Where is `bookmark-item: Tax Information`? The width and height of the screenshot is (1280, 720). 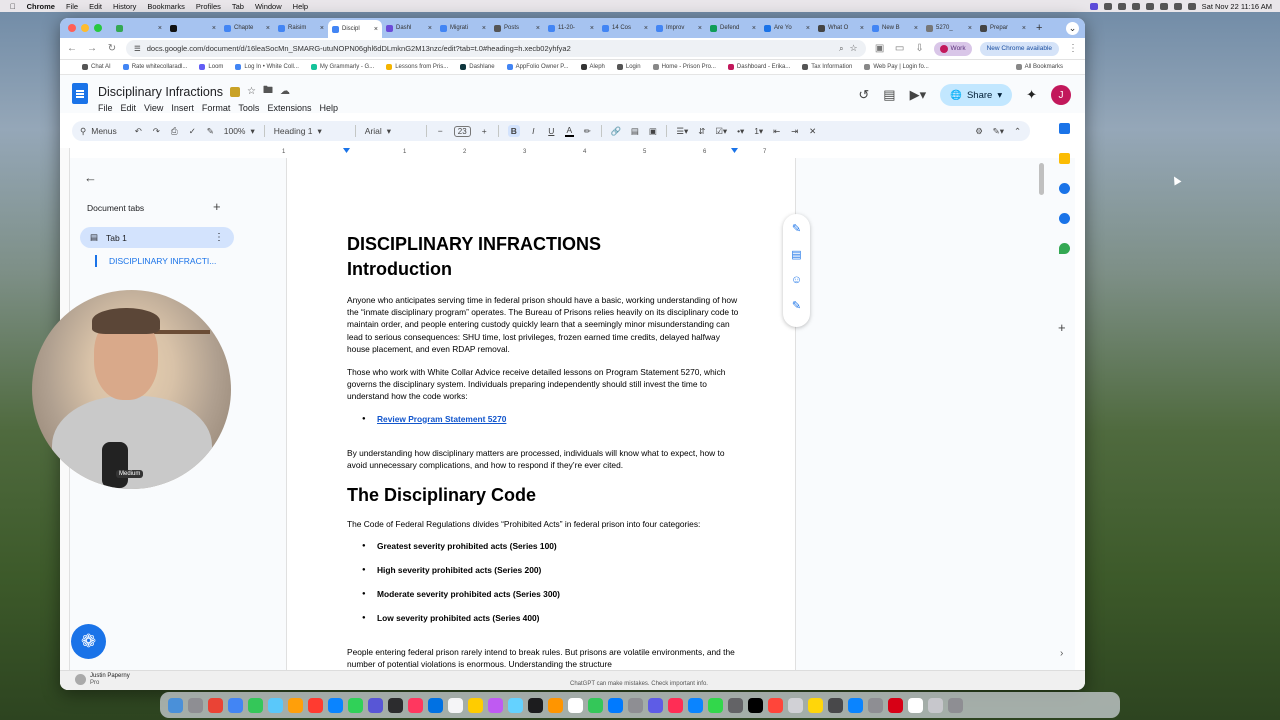 bookmark-item: Tax Information is located at coordinates (827, 67).